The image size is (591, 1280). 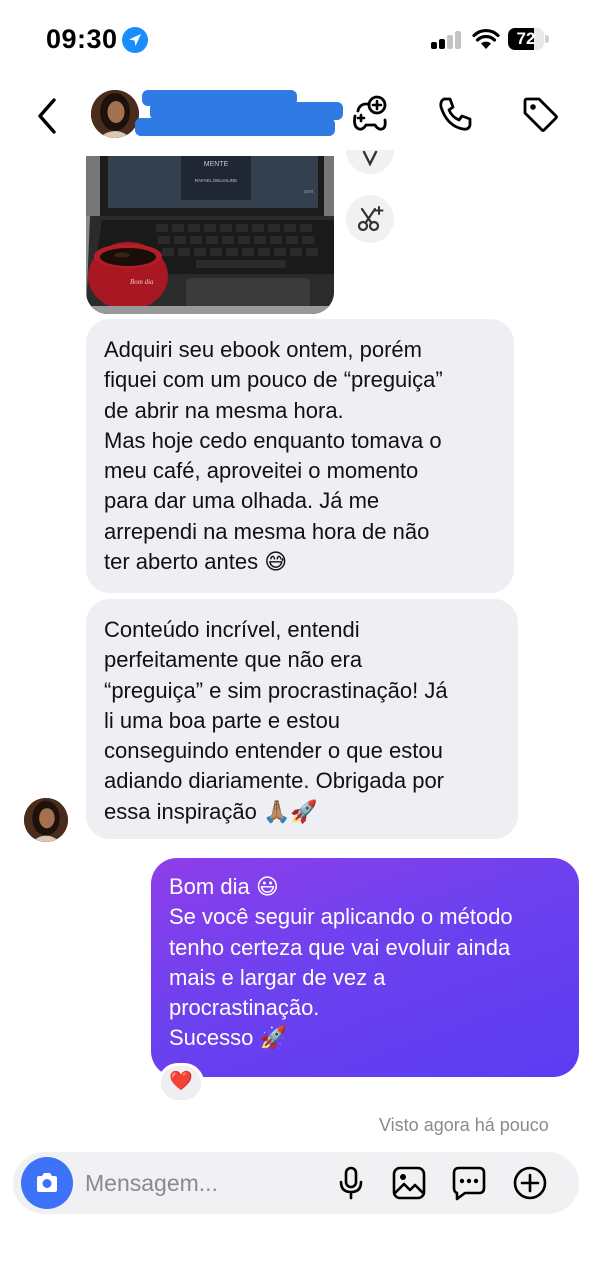 I want to click on tag-icon, so click(x=540, y=114).